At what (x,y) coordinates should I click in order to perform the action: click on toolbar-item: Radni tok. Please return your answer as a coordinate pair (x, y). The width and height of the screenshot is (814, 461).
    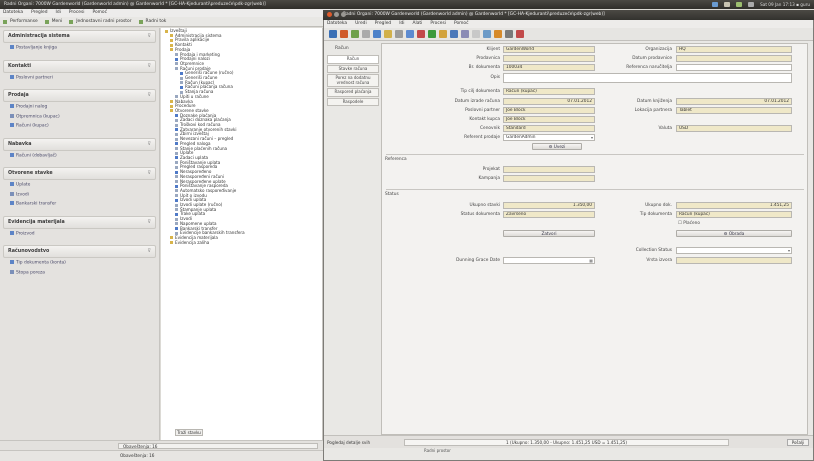
    Looking at the image, I should click on (152, 21).